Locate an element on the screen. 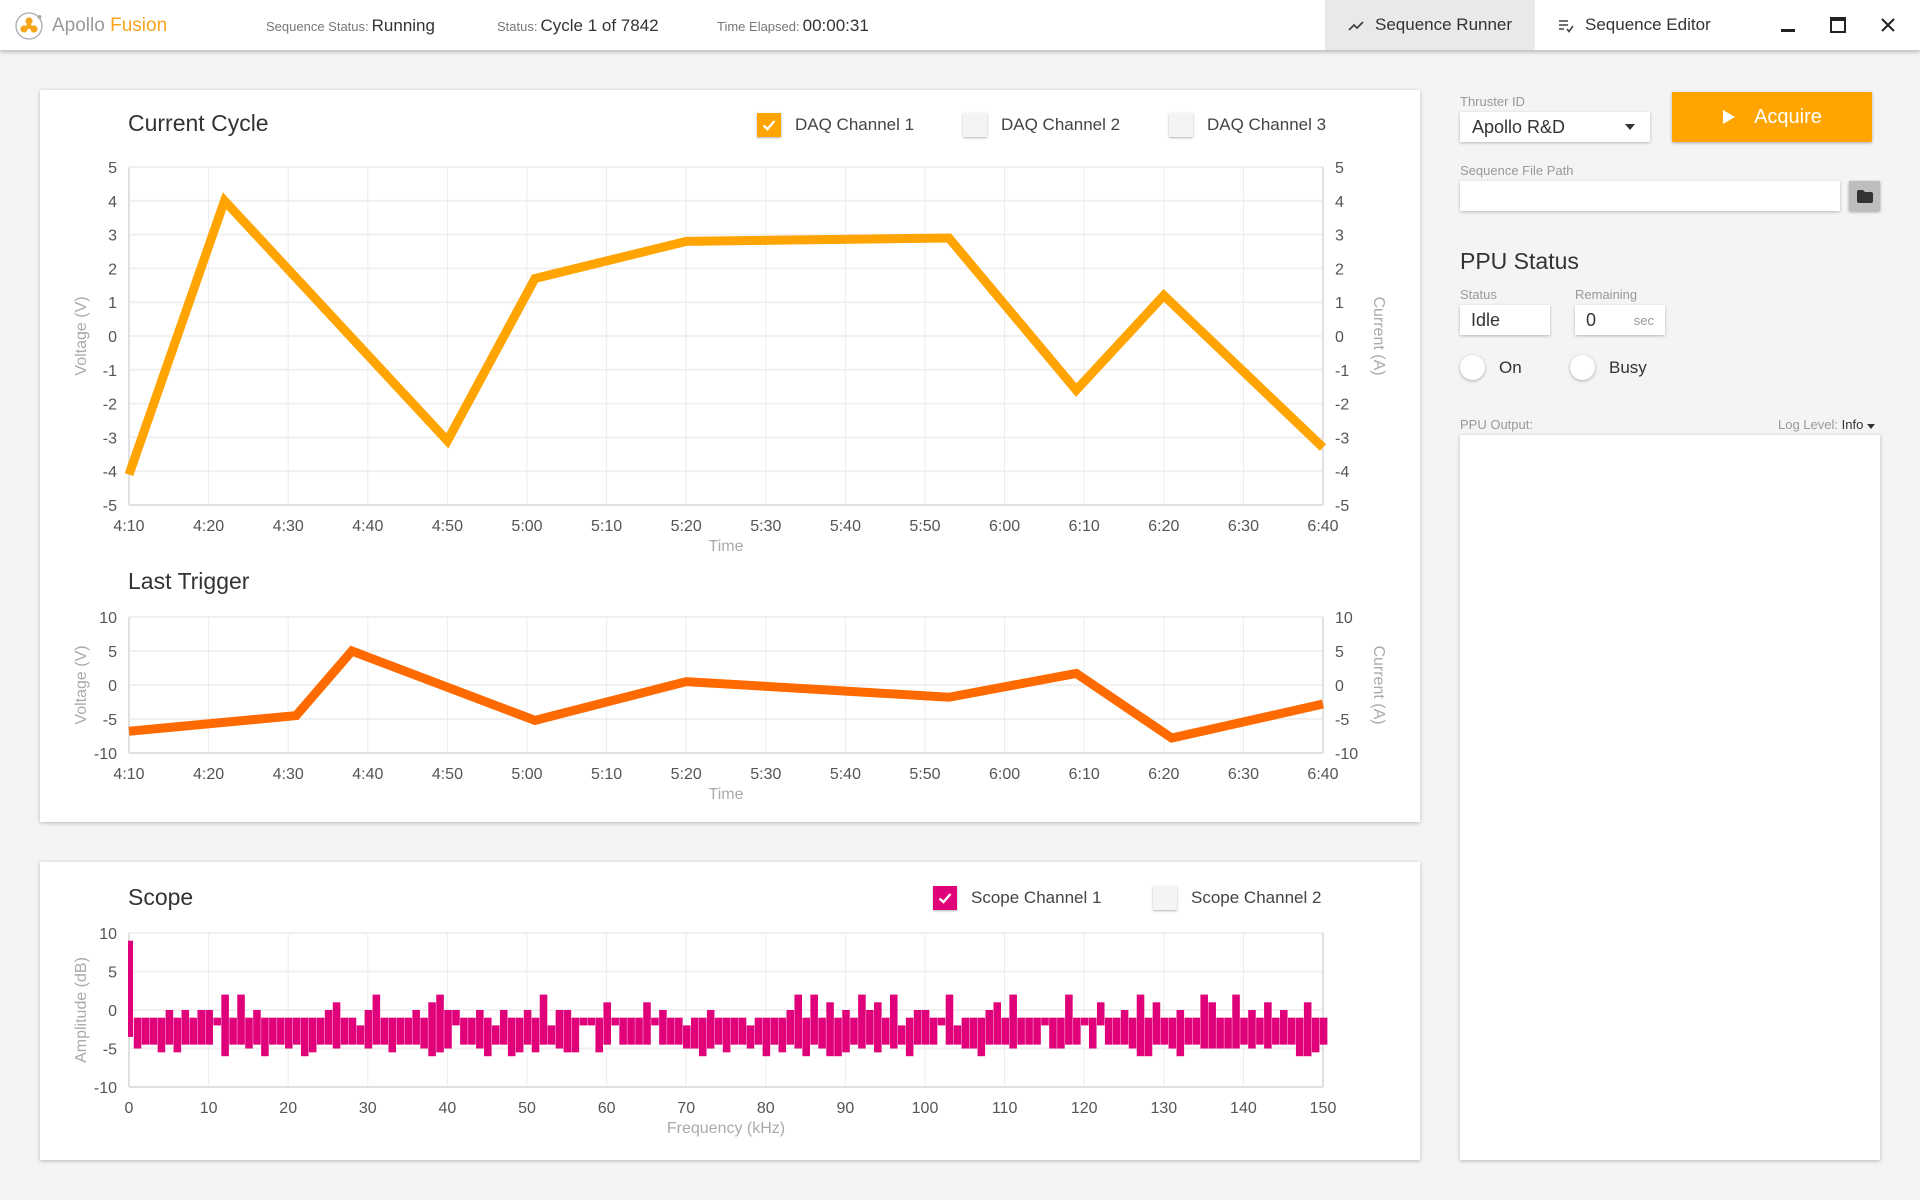 The image size is (1920, 1200). x-tick-label: 6:00 is located at coordinates (1004, 526).